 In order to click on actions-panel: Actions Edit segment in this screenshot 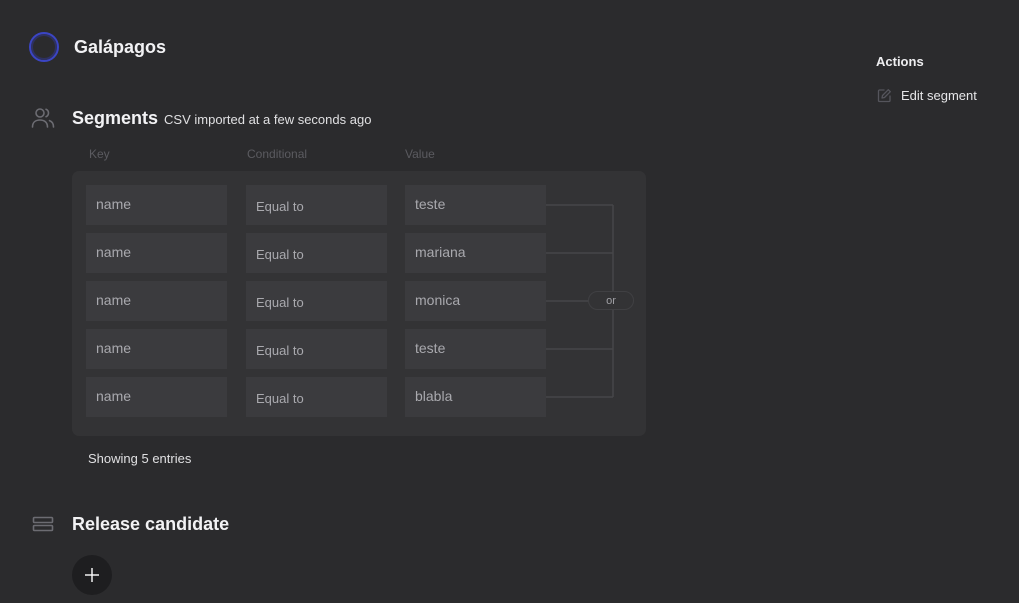, I will do `click(926, 78)`.